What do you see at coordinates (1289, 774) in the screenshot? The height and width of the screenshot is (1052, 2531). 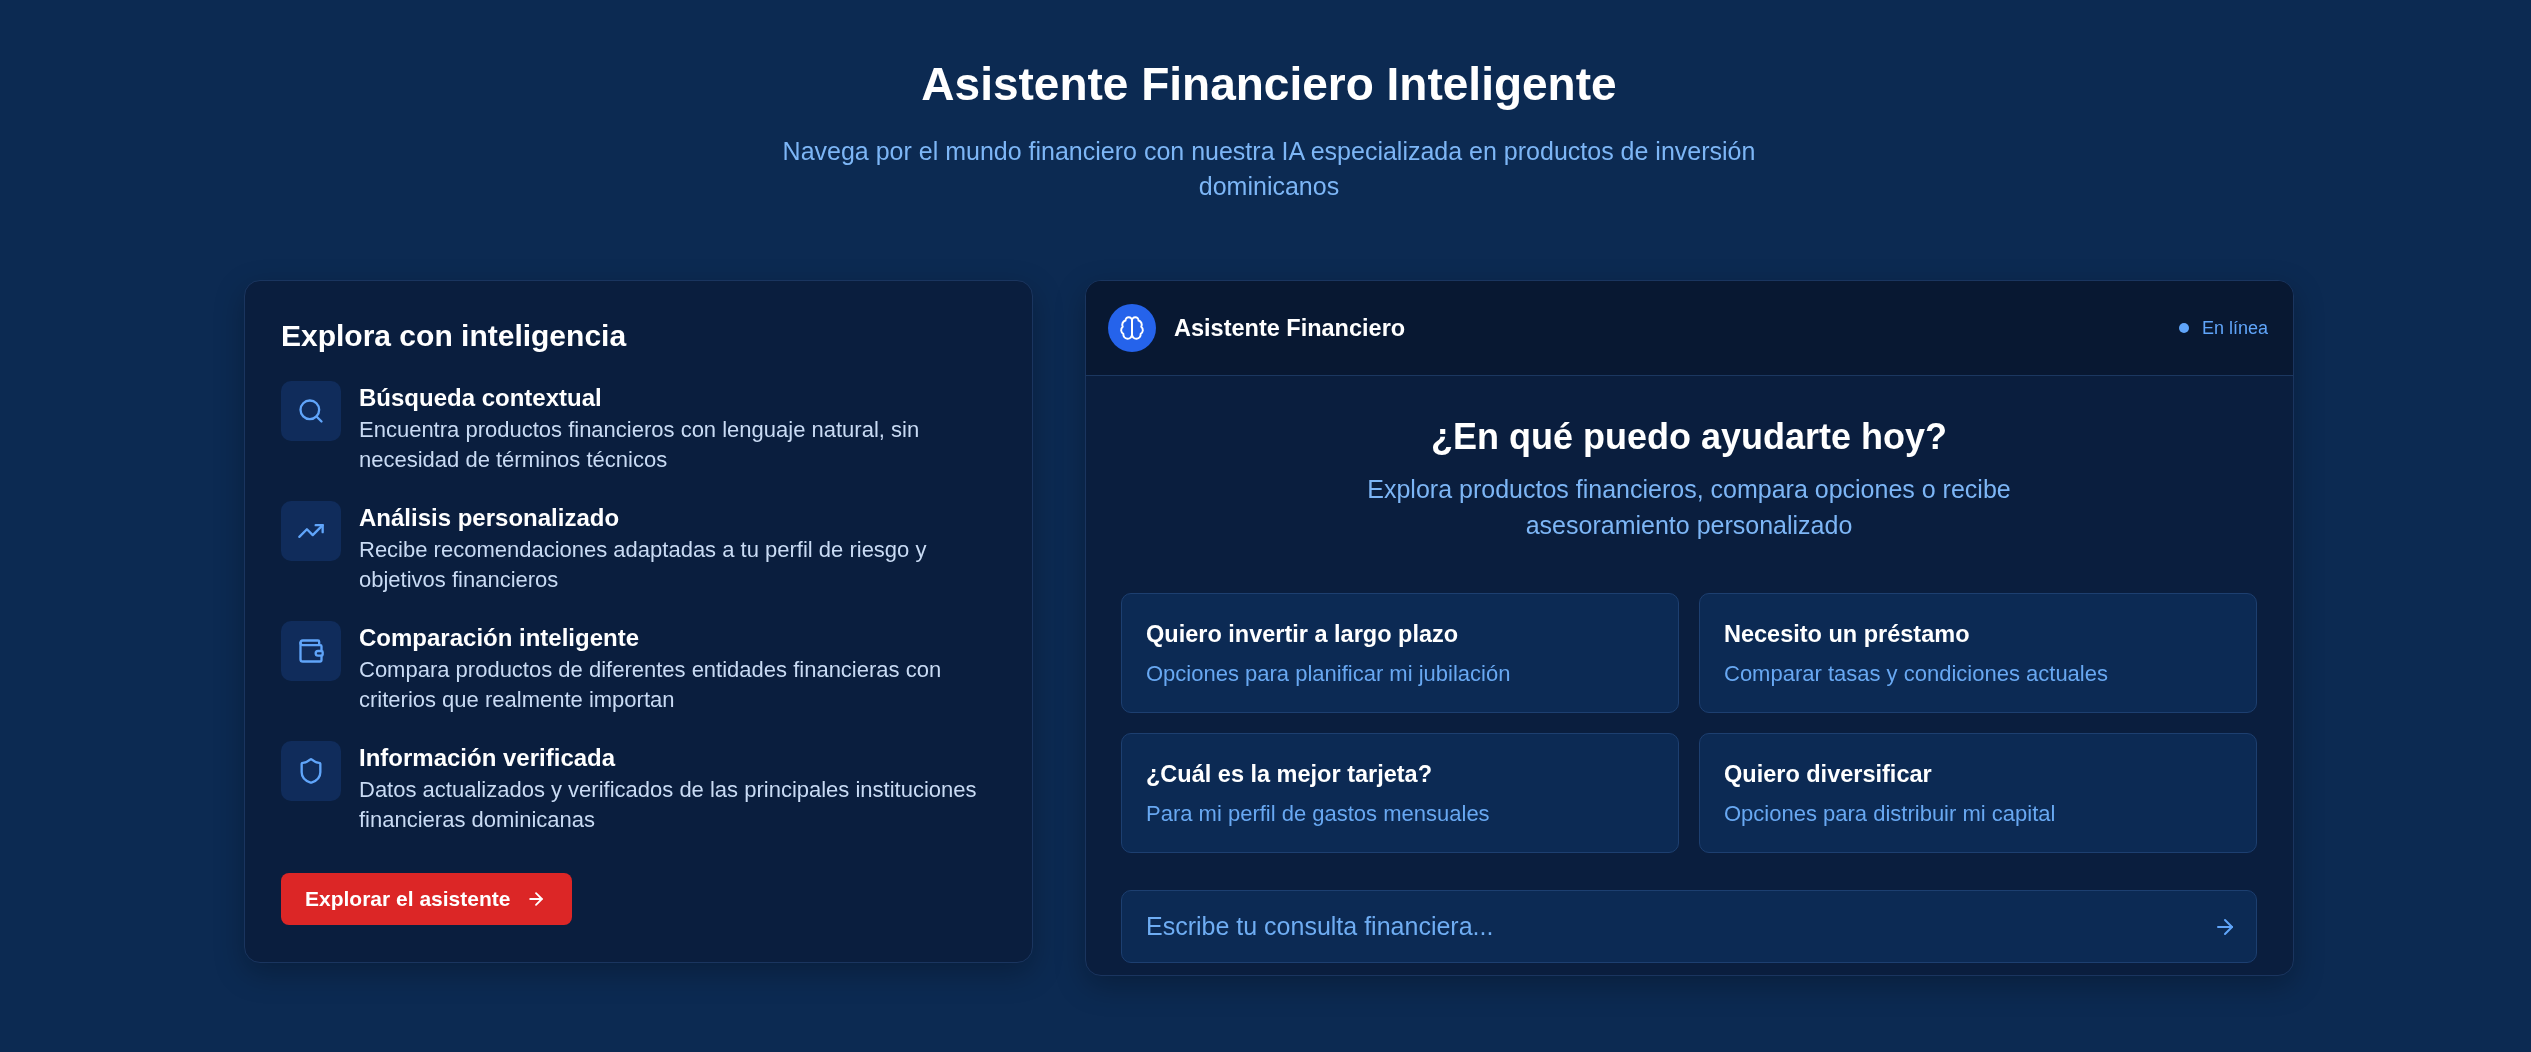 I see `suggestion-title: ¿Cuál es la mejor tarjeta?` at bounding box center [1289, 774].